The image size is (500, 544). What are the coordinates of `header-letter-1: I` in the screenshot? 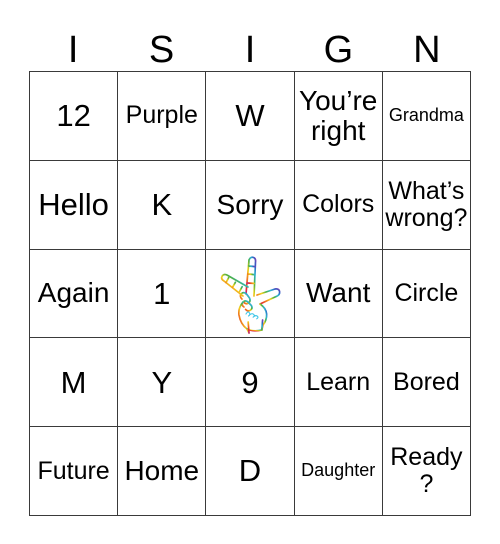 It's located at (73, 50).